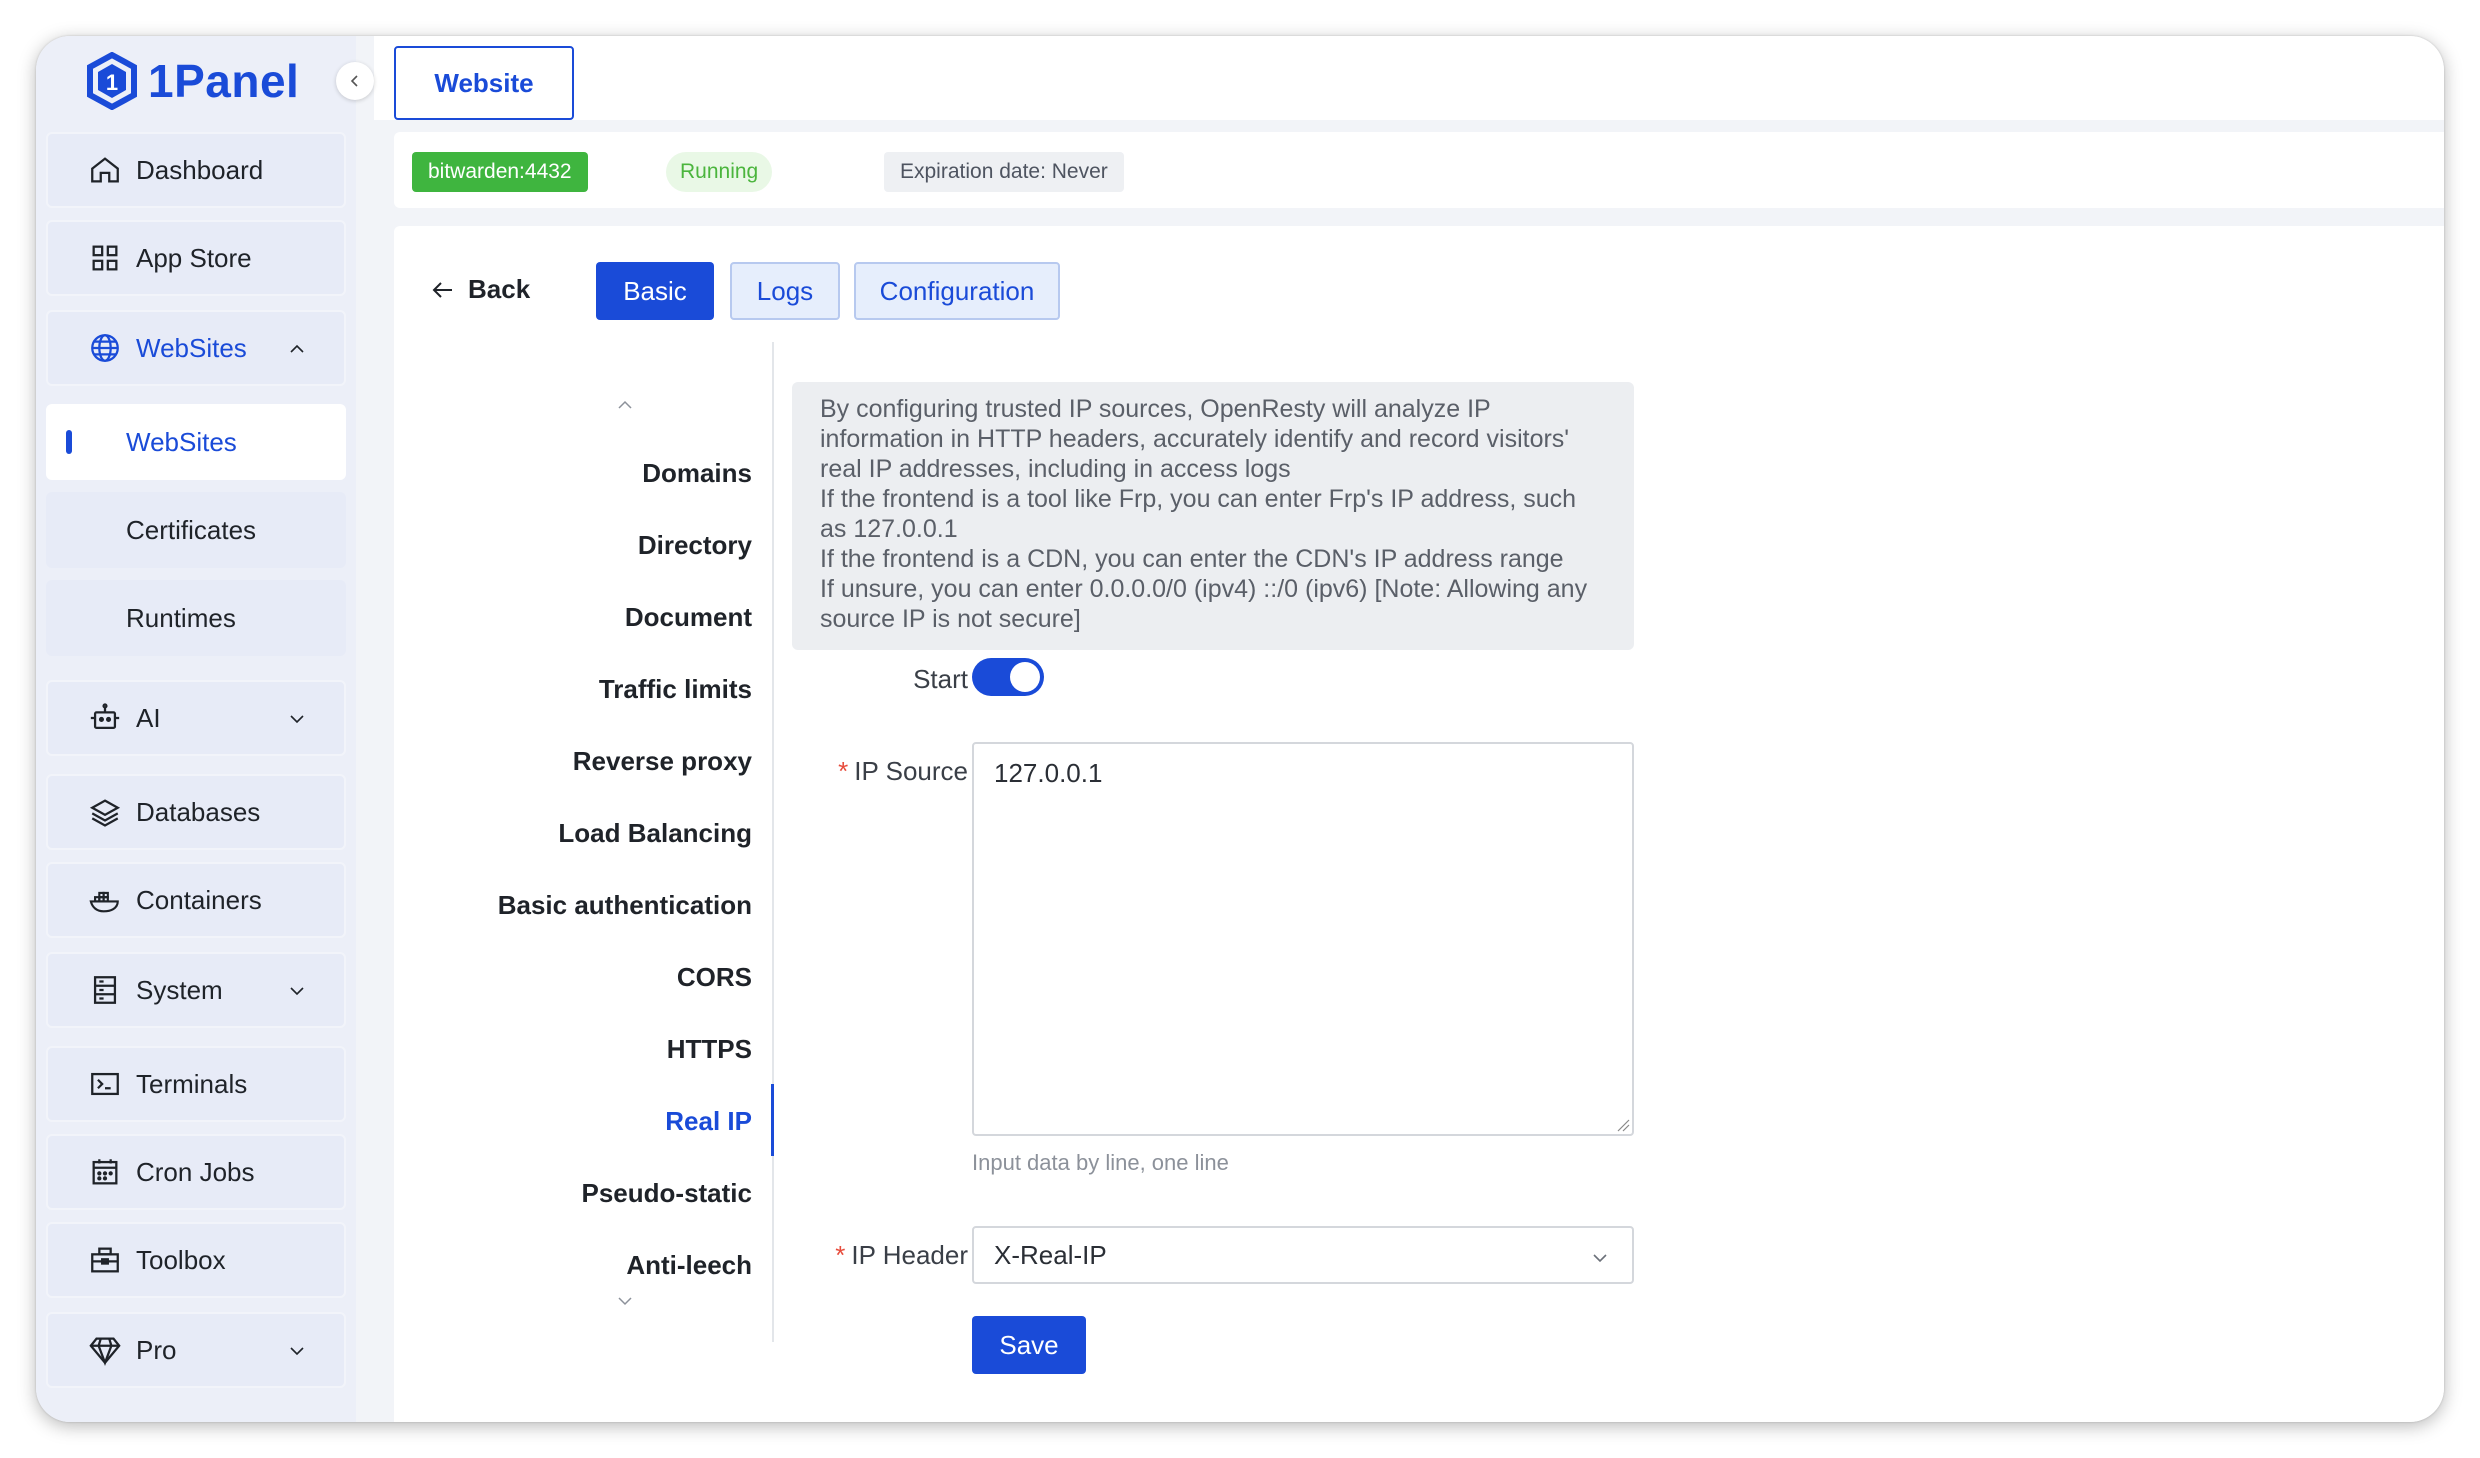 The width and height of the screenshot is (2480, 1458). What do you see at coordinates (667, 1193) in the screenshot?
I see `menu-item-pseudo-static: Pseudo-static` at bounding box center [667, 1193].